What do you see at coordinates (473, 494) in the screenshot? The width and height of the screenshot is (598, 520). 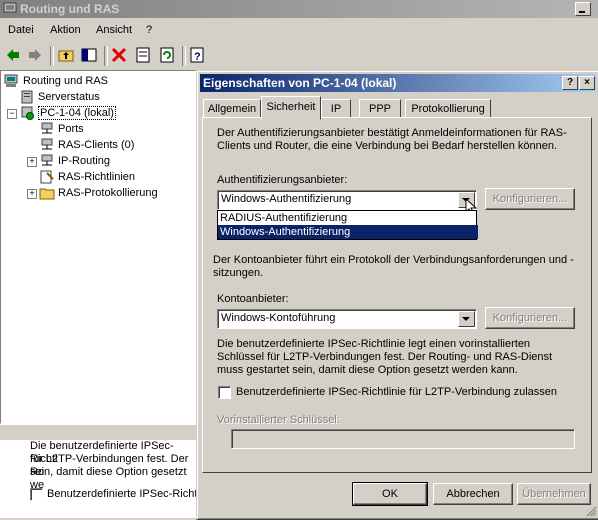 I see `cancel-button: Abbrechen` at bounding box center [473, 494].